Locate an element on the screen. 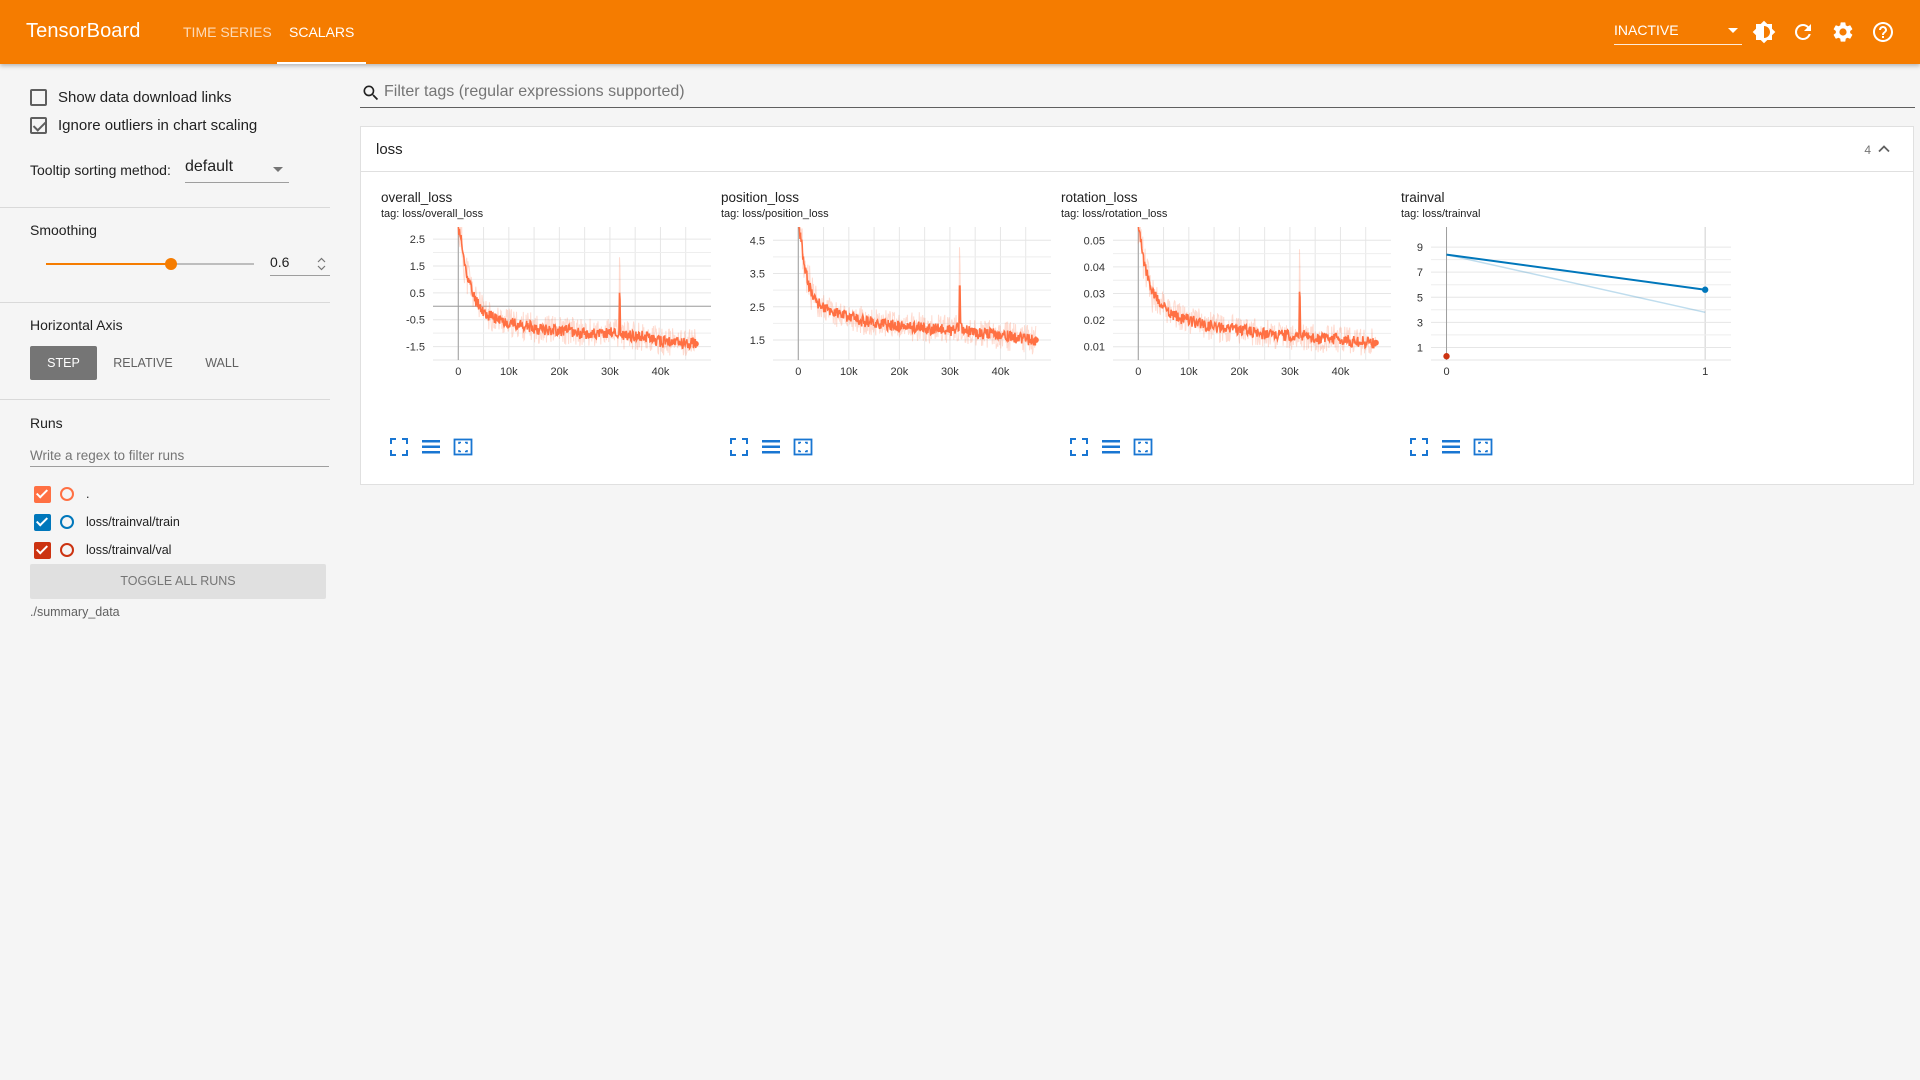  smoothing-label: Smoothing is located at coordinates (63, 230).